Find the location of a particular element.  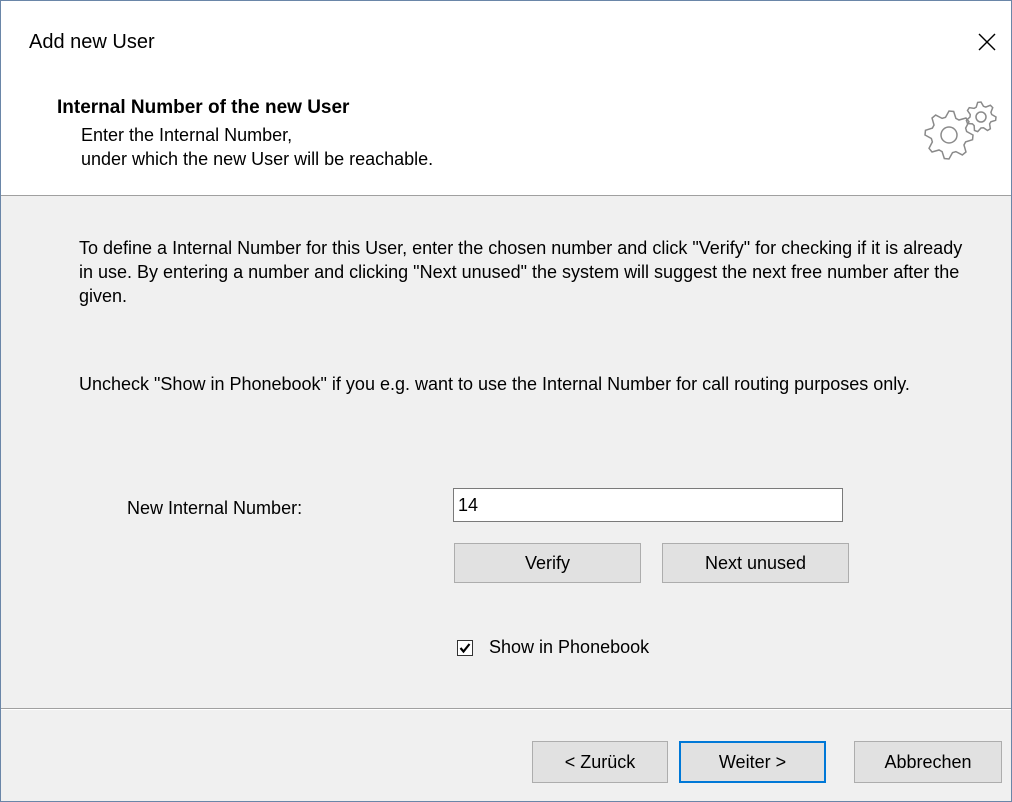

show-in-phonebook-checkbox-row: Show in Phonebook is located at coordinates (553, 647).